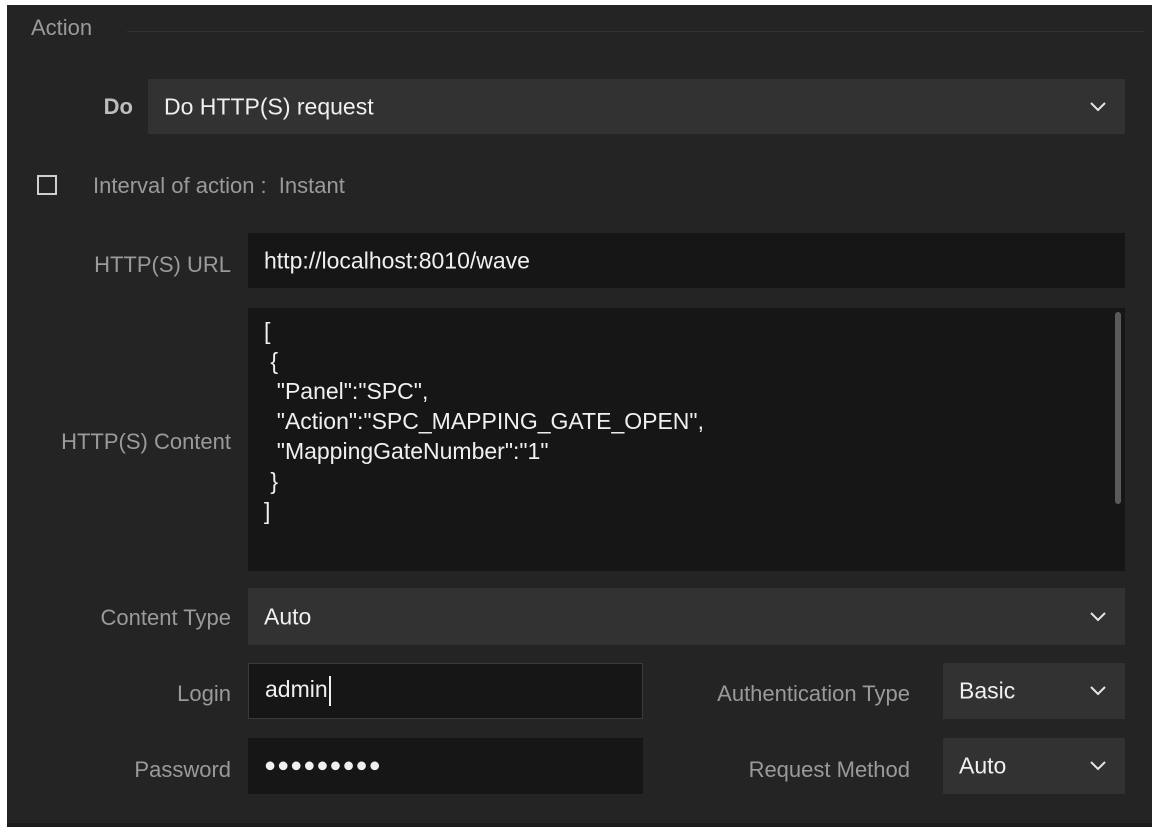 The image size is (1152, 832). I want to click on password-input: ●●●●●●●●●, so click(445, 766).